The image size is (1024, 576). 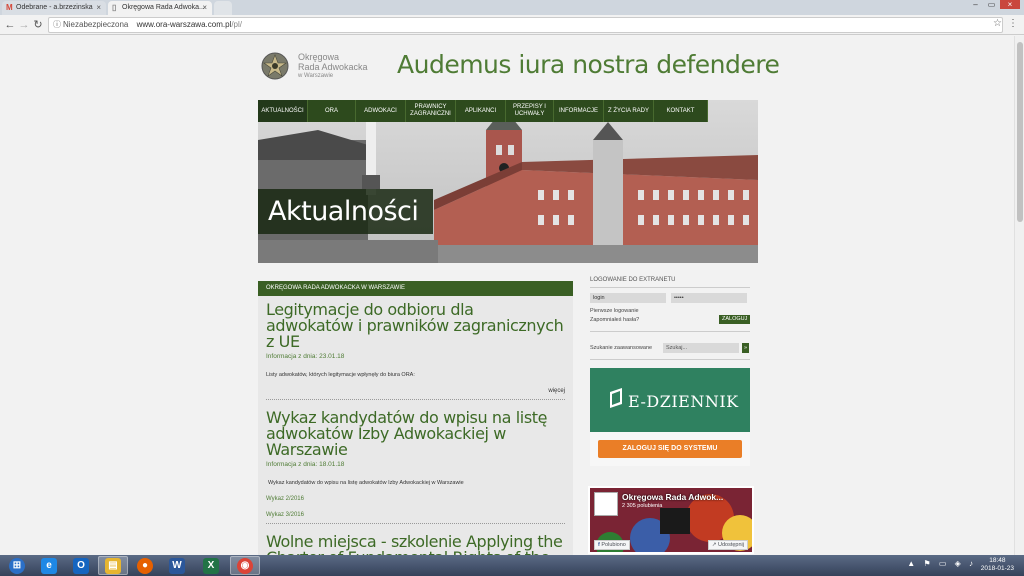 I want to click on scrollbar-thumb, so click(x=1020, y=132).